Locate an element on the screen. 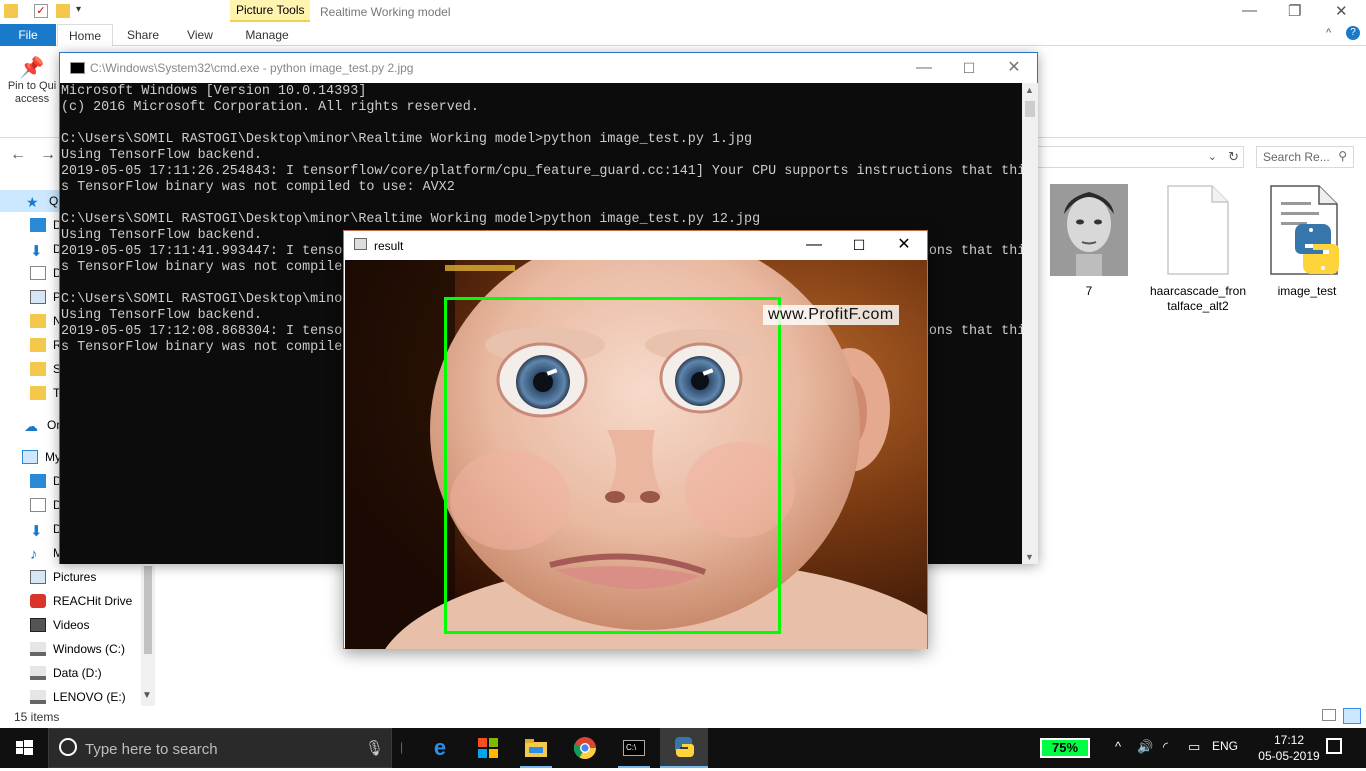 Image resolution: width=1366 pixels, height=771 pixels. cmd-app-button: C:\ is located at coordinates (634, 748).